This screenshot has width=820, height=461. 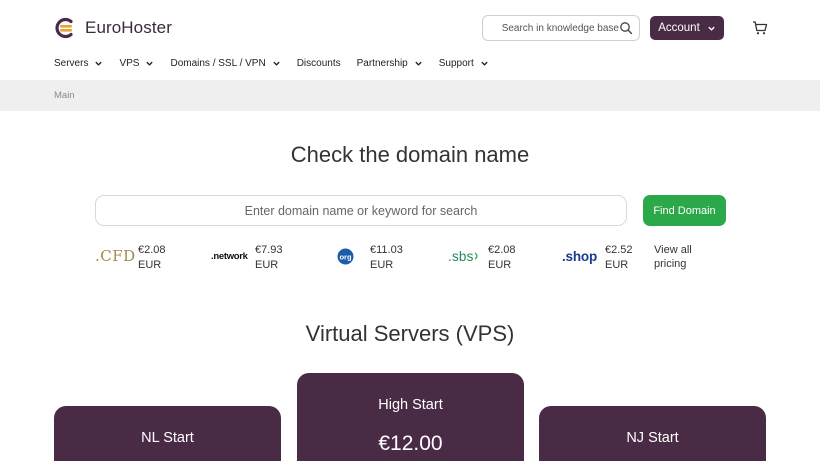 I want to click on cart-icon, so click(x=760, y=28).